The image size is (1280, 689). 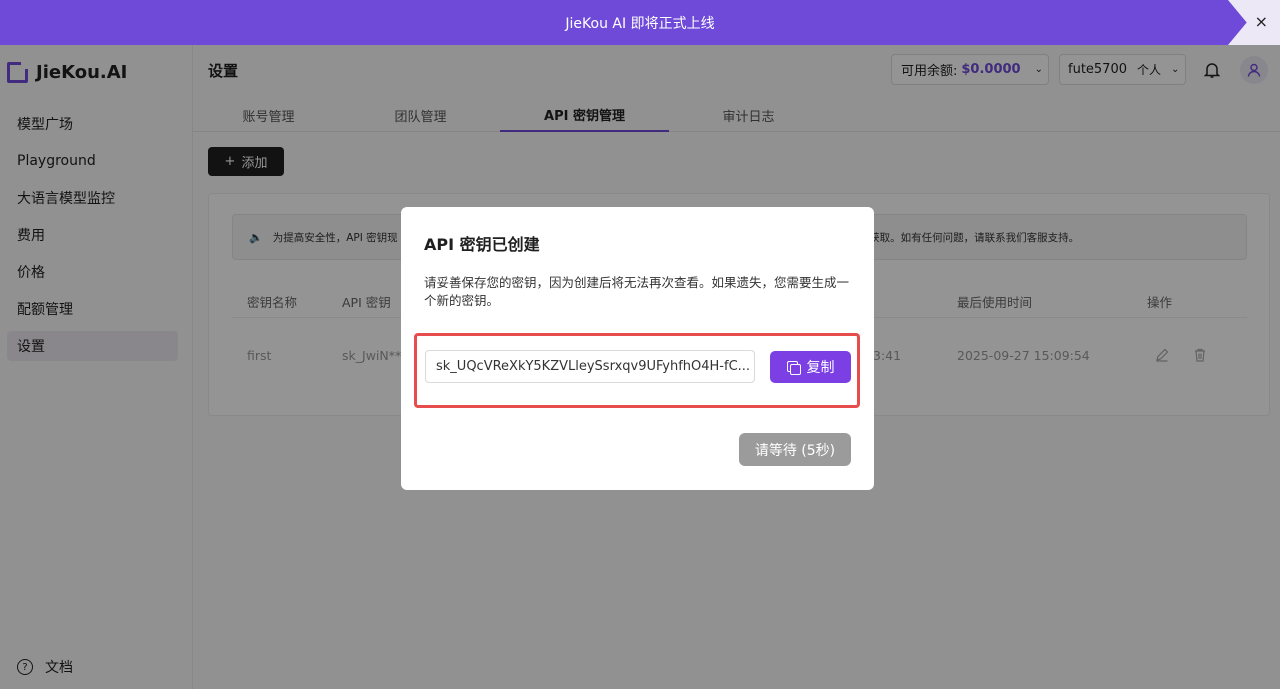 I want to click on copy-label: 复制, so click(x=820, y=368).